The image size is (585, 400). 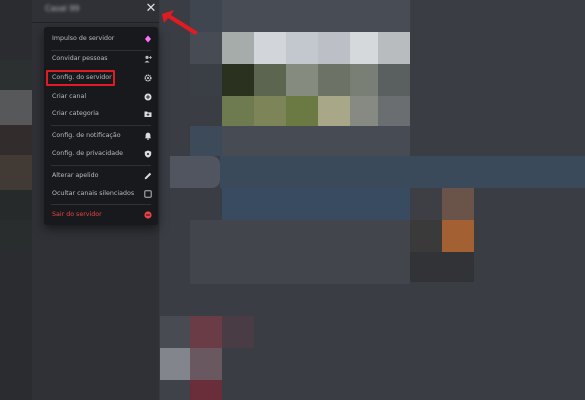 I want to click on menu-item-label: Config. de privacidade, so click(x=87, y=153).